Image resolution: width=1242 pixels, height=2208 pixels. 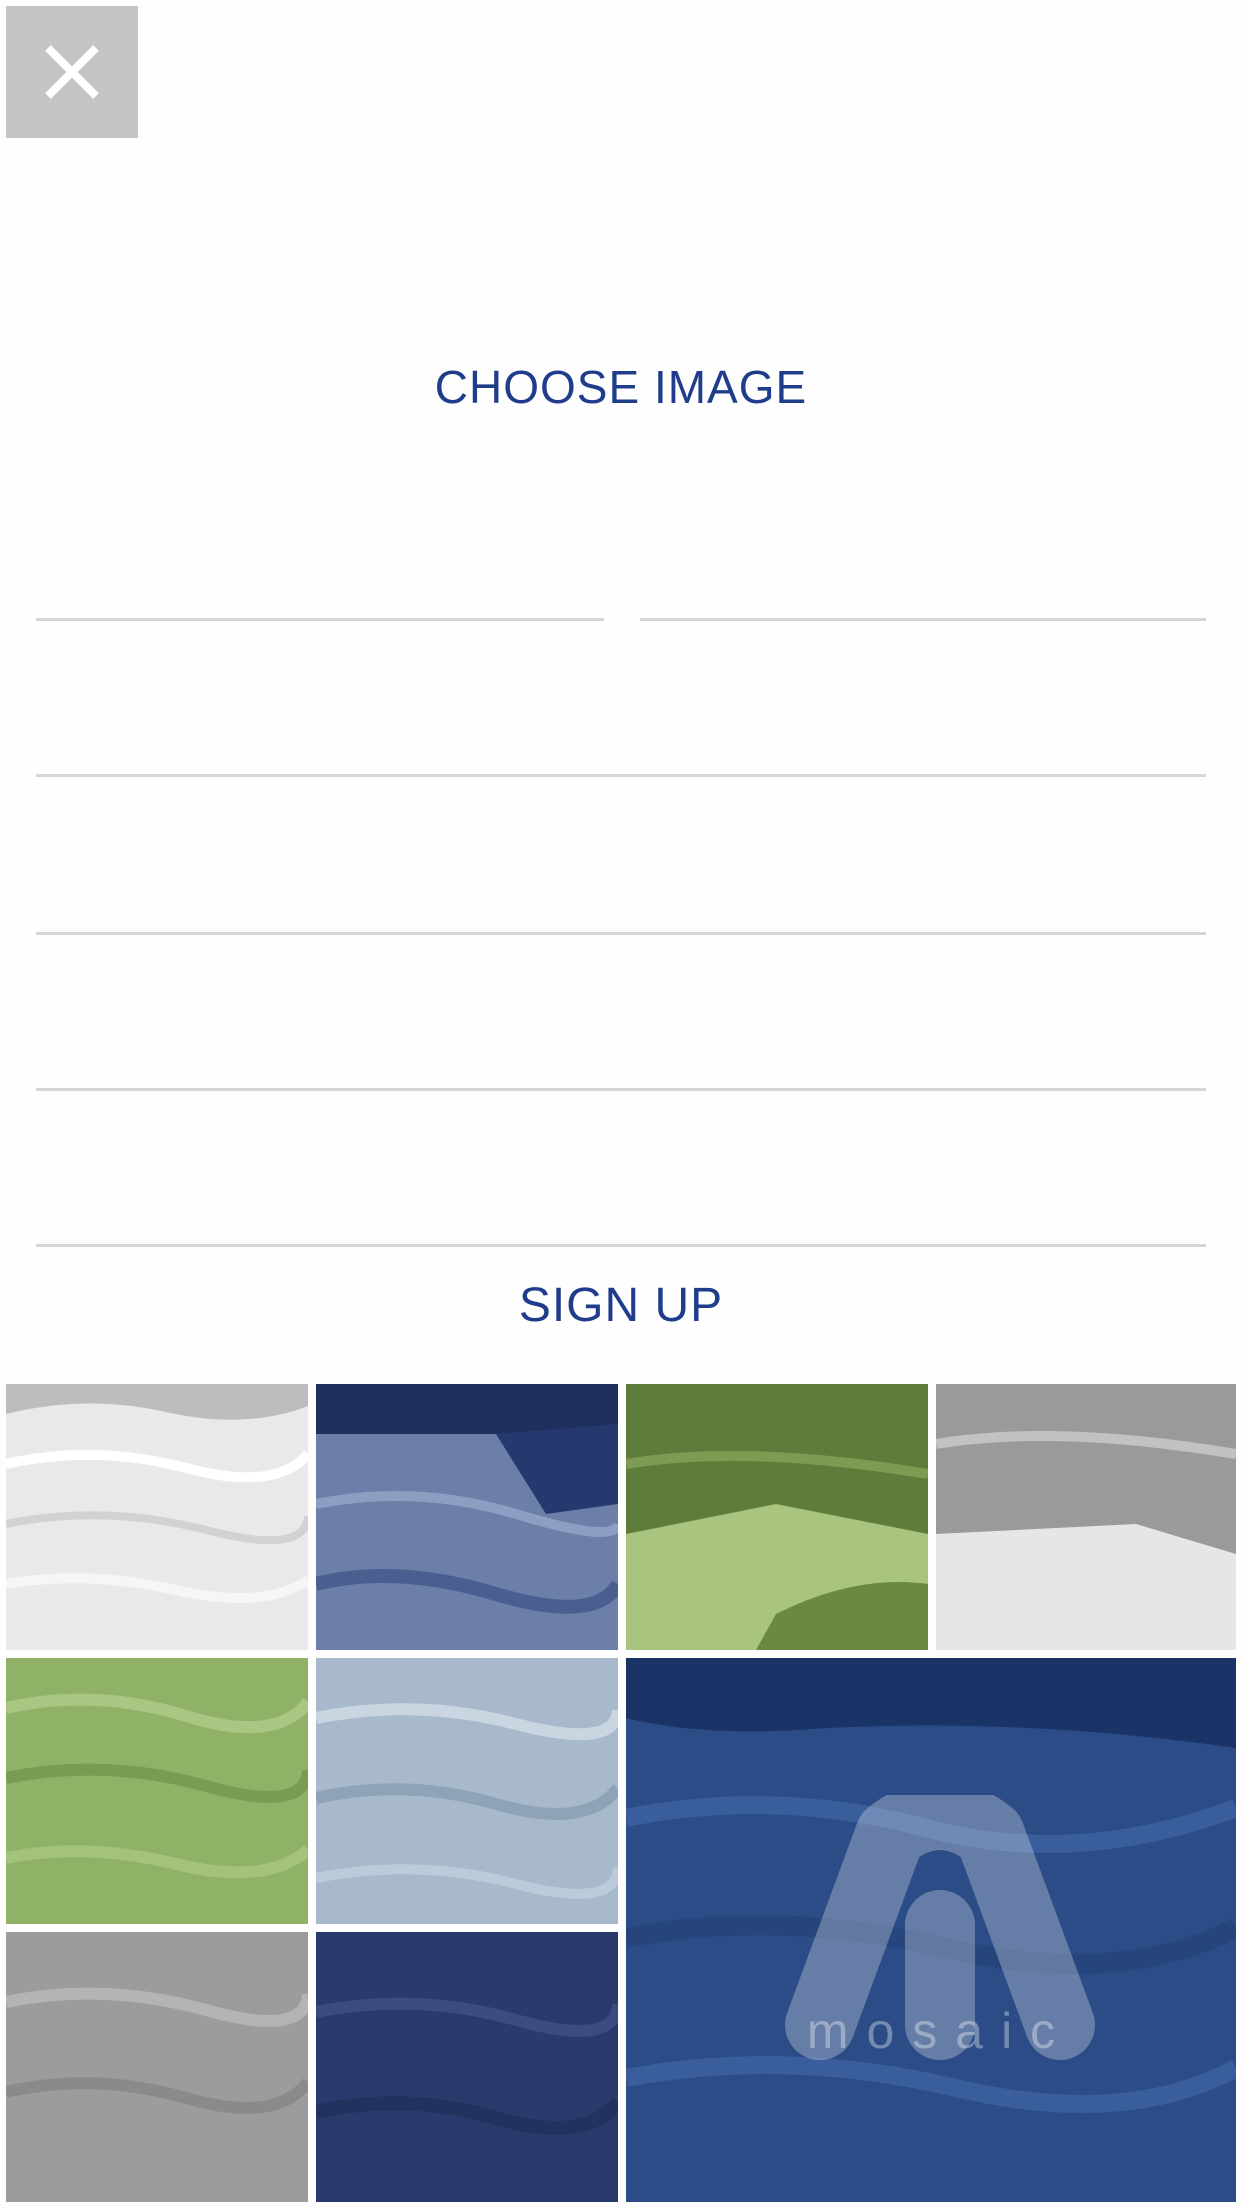 What do you see at coordinates (621, 387) in the screenshot?
I see `choose-image-button: CHOOSE IMAGE` at bounding box center [621, 387].